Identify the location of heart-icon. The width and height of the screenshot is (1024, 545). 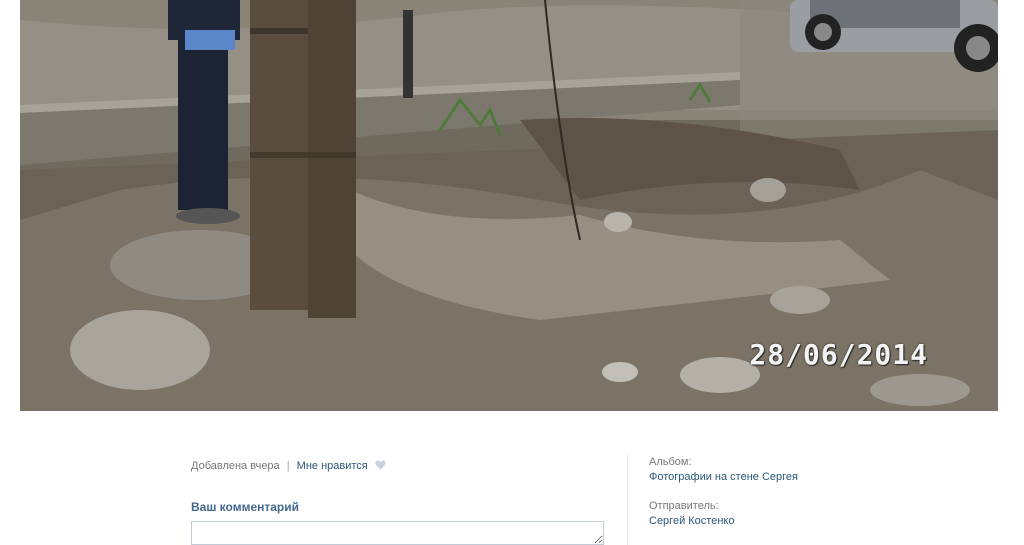
(380, 465).